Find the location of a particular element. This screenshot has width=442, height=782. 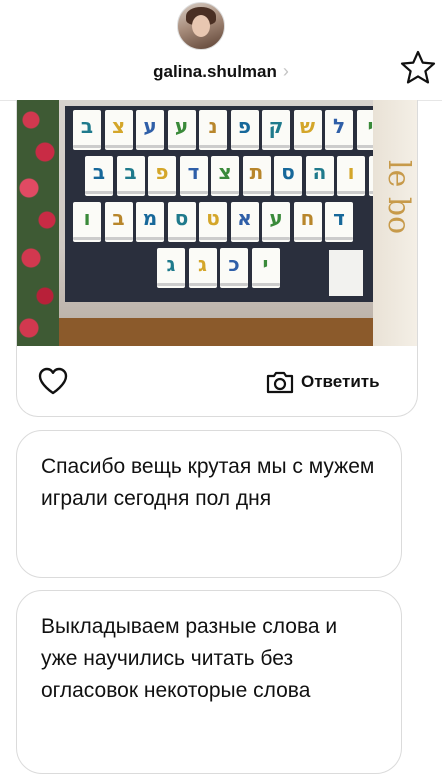

avatar-face is located at coordinates (201, 26).